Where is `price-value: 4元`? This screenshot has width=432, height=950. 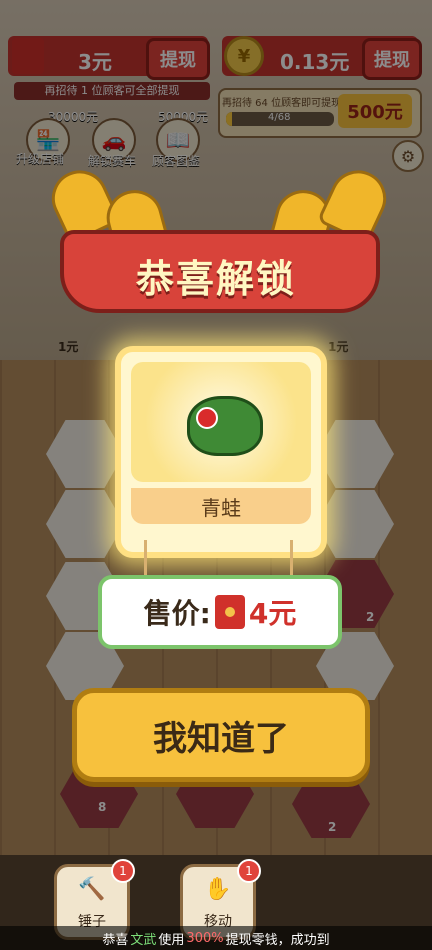 price-value: 4元 is located at coordinates (272, 613).